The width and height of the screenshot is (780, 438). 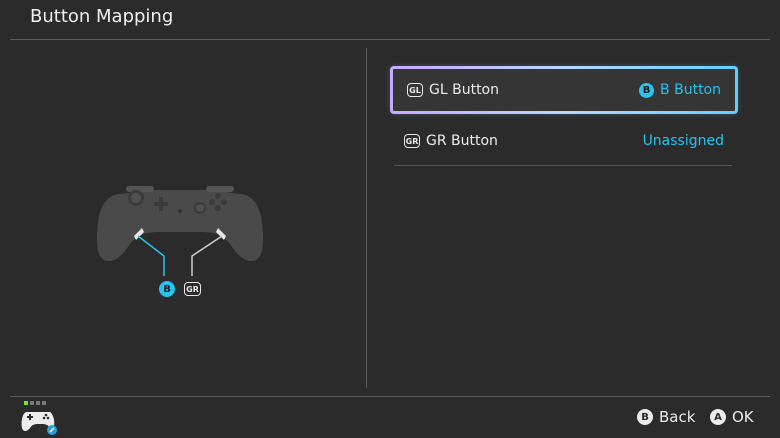 I want to click on controller-icon, so click(x=180, y=231).